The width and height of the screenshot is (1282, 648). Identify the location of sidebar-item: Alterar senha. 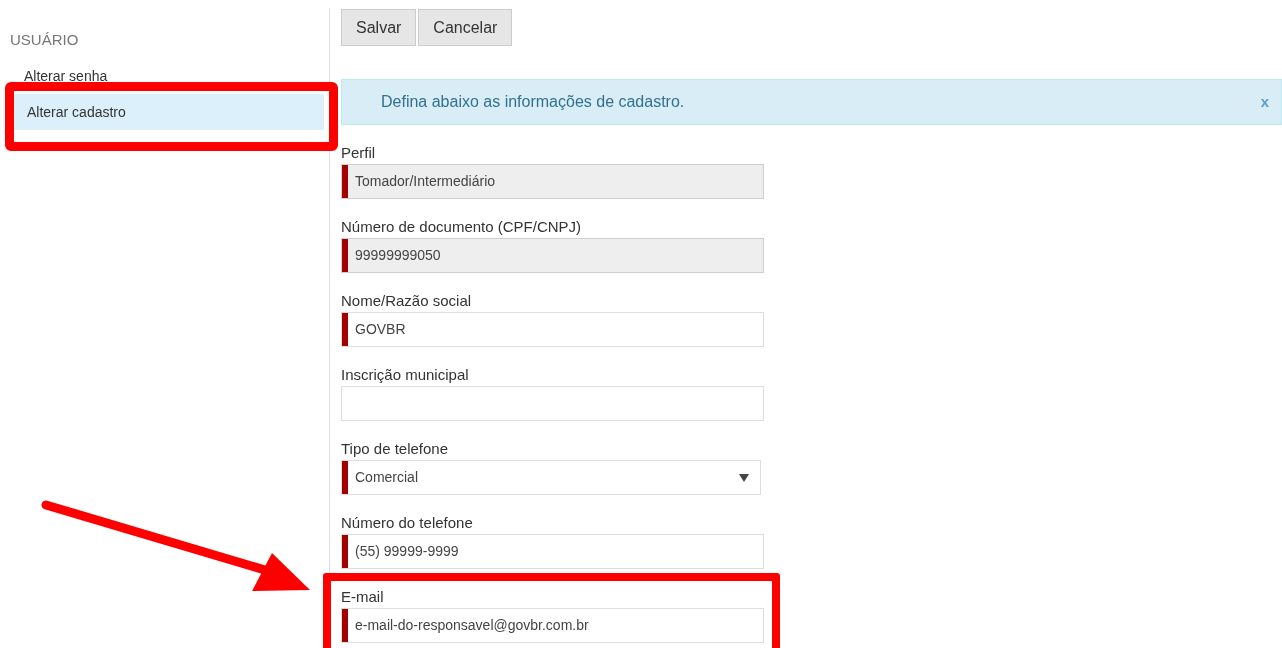
(167, 76).